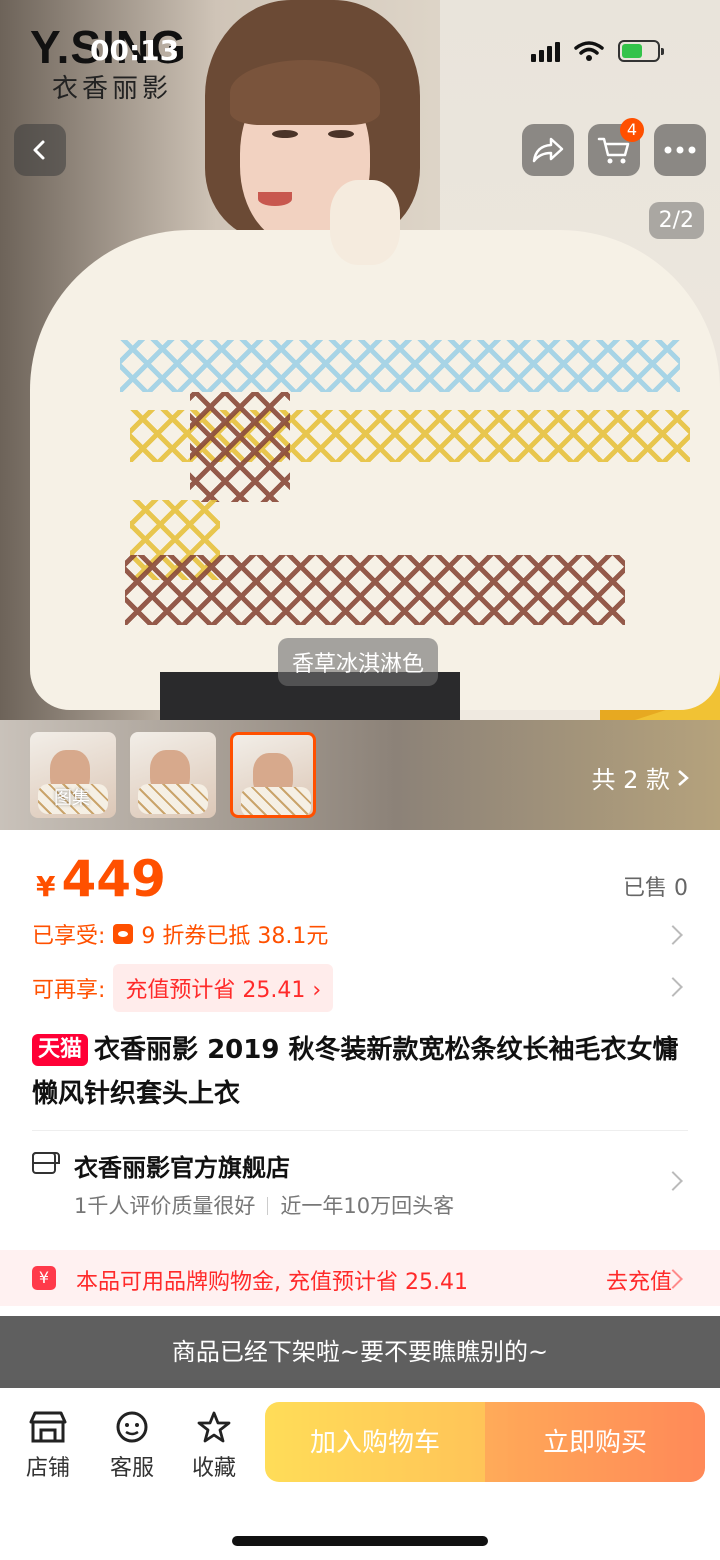 Image resolution: width=720 pixels, height=1560 pixels. Describe the element at coordinates (182, 1168) in the screenshot. I see `shop-name: 衣香丽影官方旗舰店` at that location.